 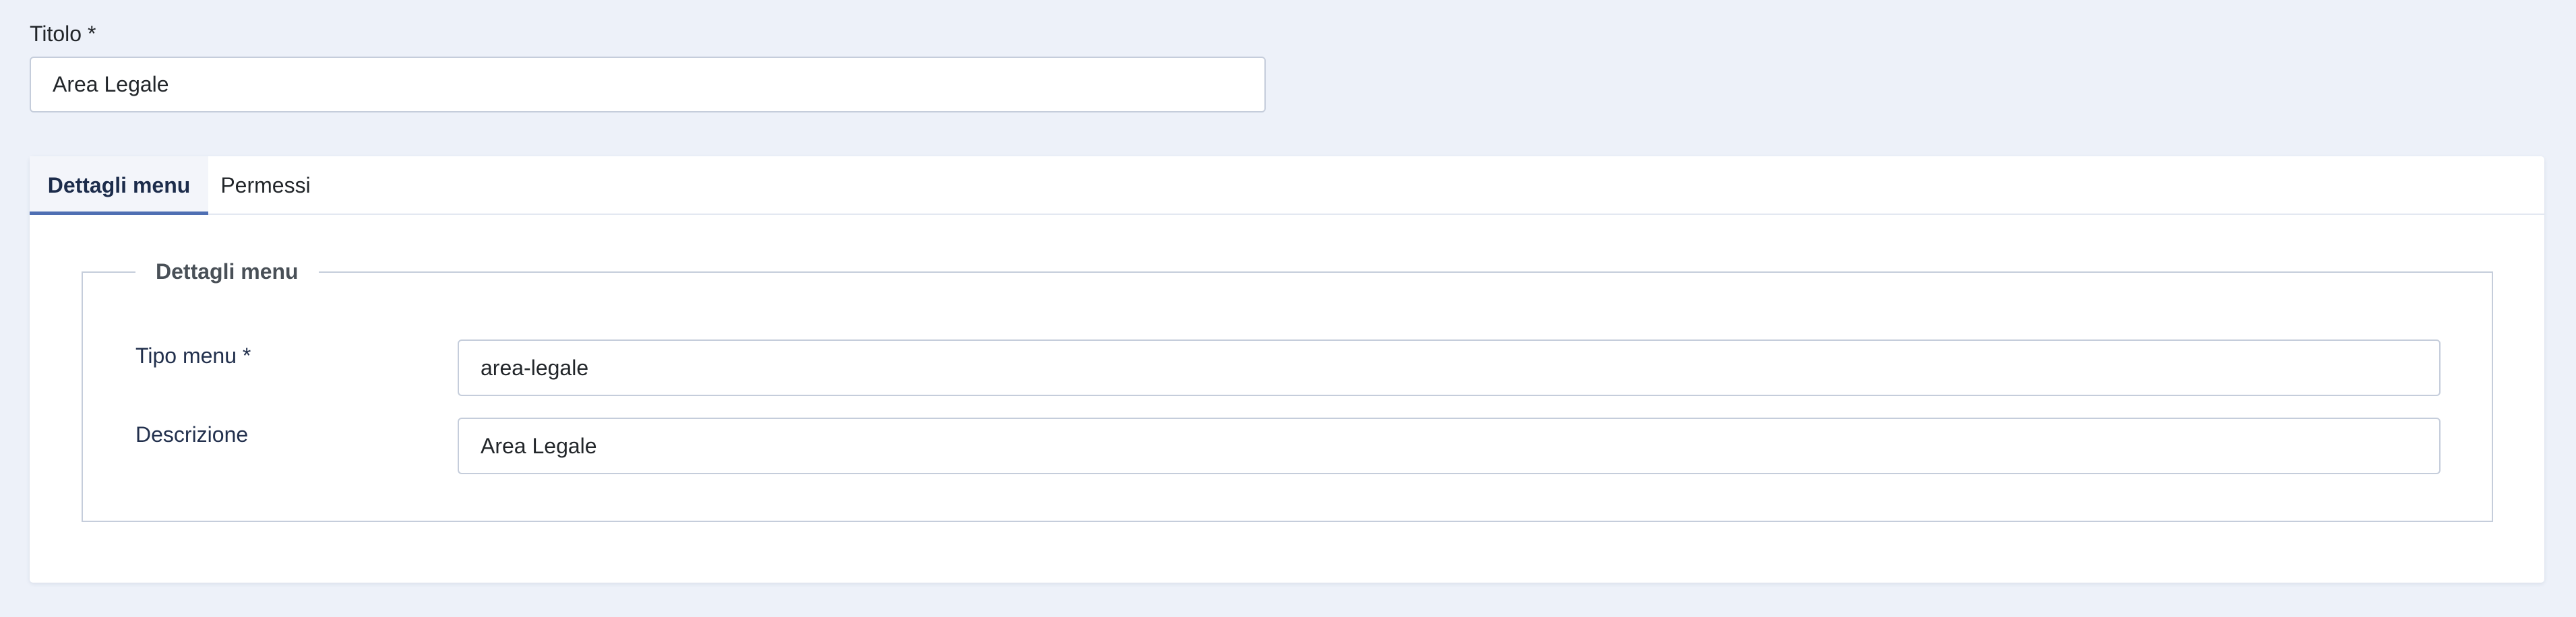 I want to click on description-input, so click(x=1450, y=446).